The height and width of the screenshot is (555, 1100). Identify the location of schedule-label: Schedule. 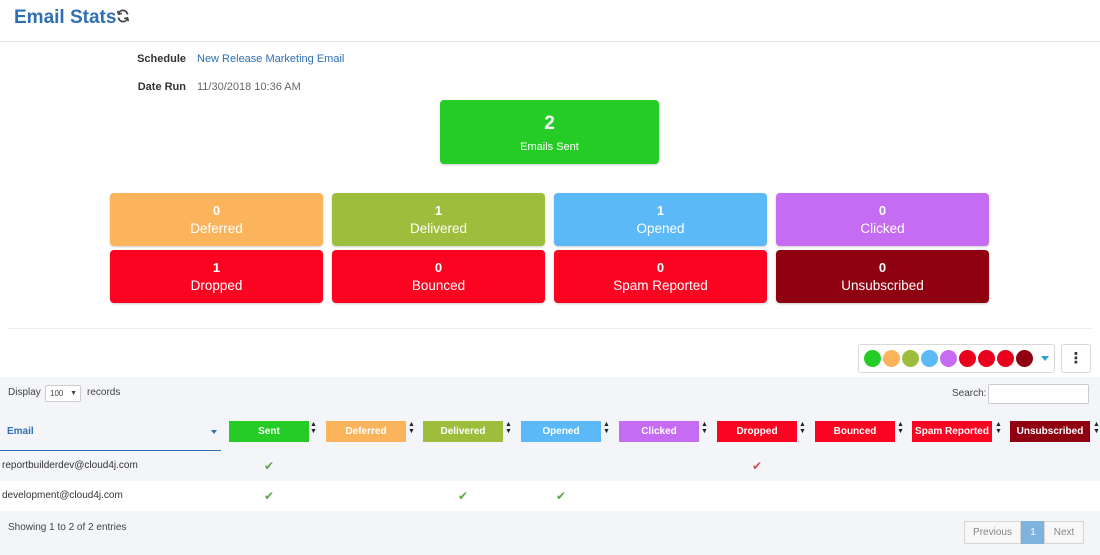
(161, 59).